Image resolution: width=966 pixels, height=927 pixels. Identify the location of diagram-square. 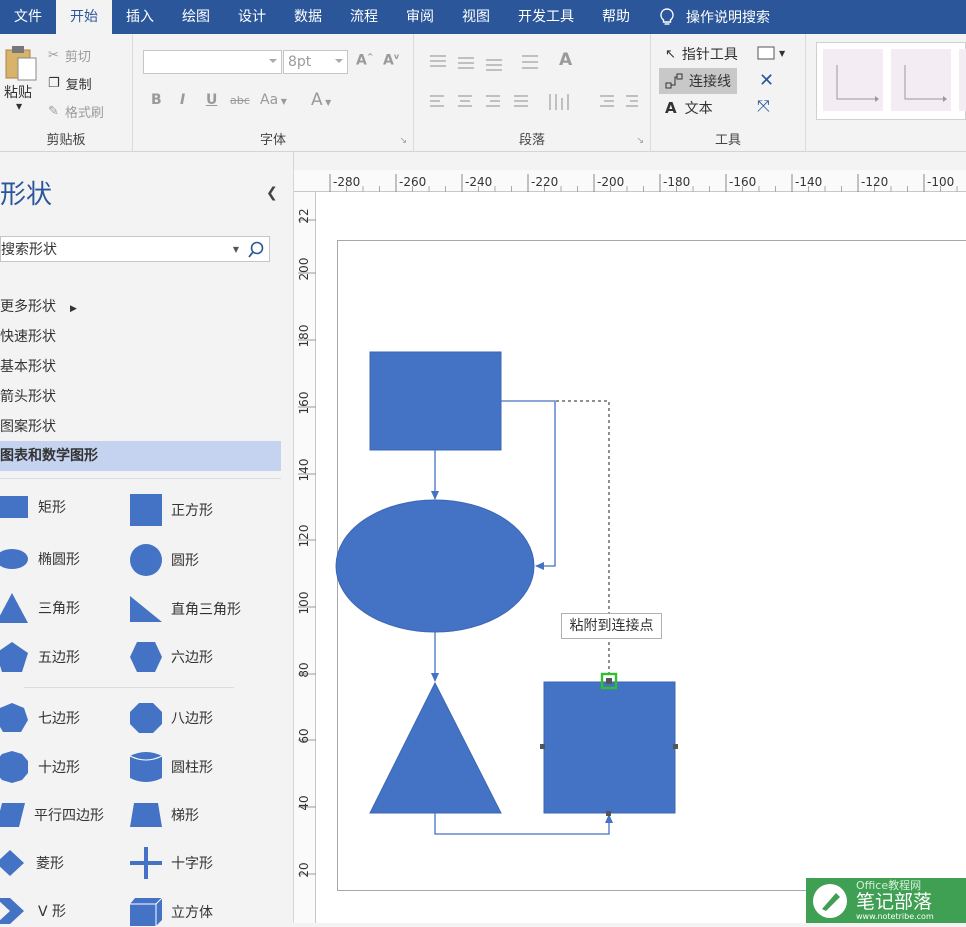
(609, 747).